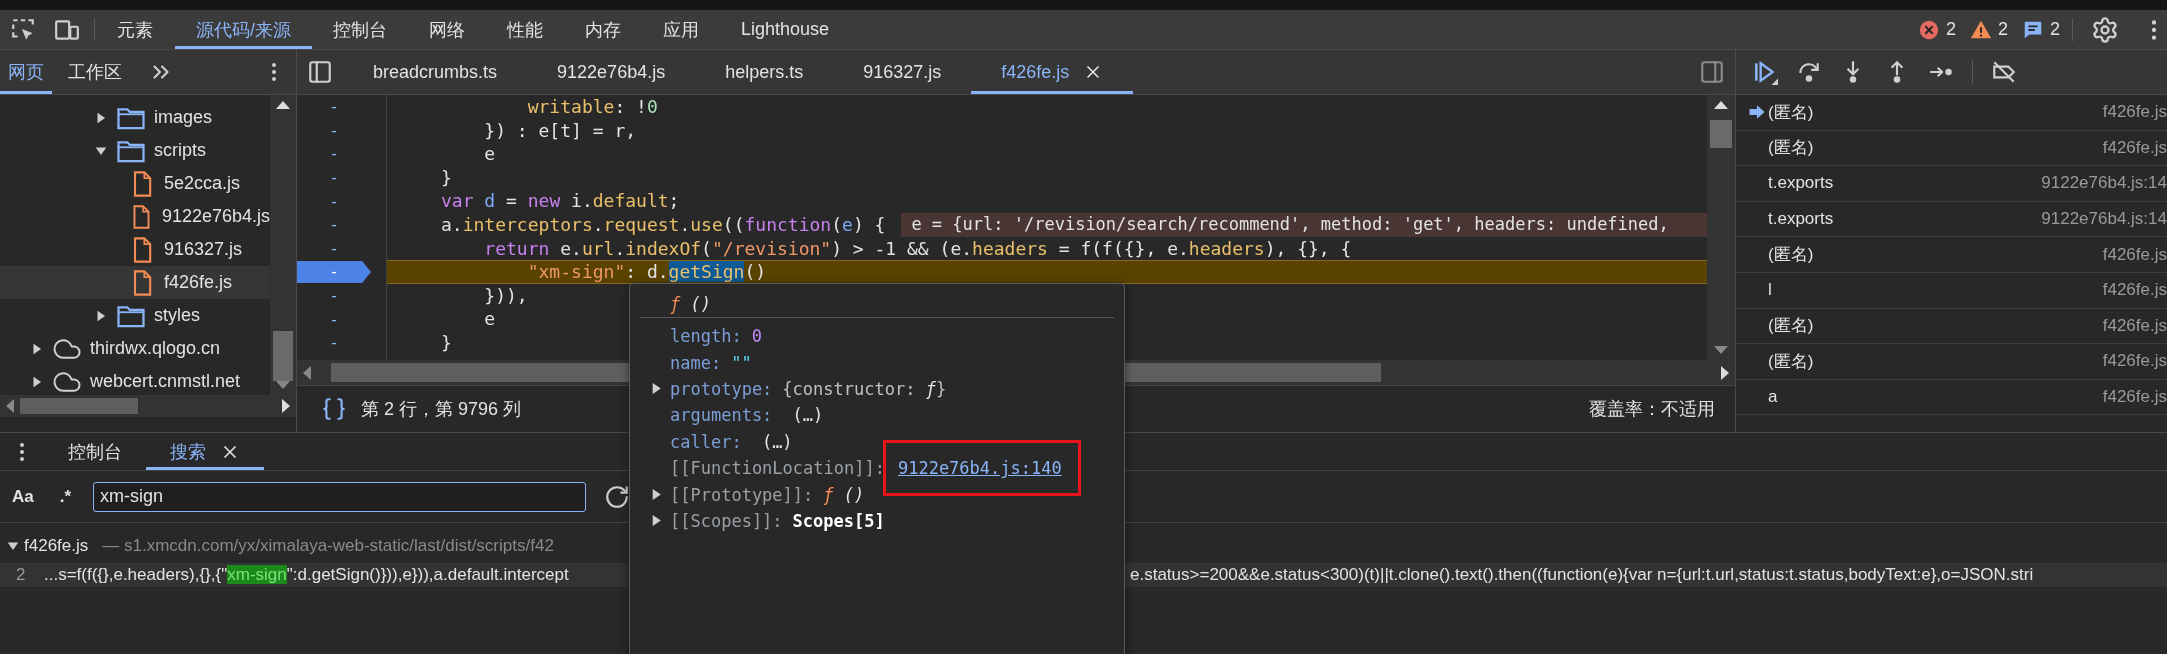 The image size is (2167, 654). Describe the element at coordinates (328, 546) in the screenshot. I see `result-file-path: — s1.xmcdn.com/yx/ximalaya-web-static/last/dist/scripts/f42` at that location.